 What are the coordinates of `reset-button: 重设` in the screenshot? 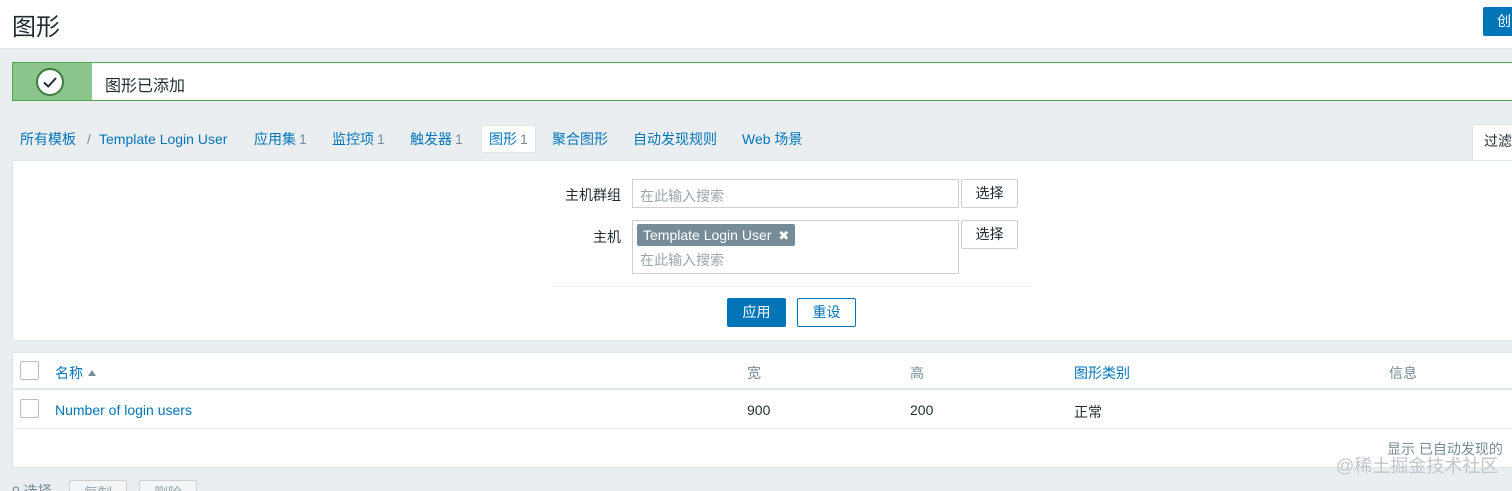 It's located at (826, 312).